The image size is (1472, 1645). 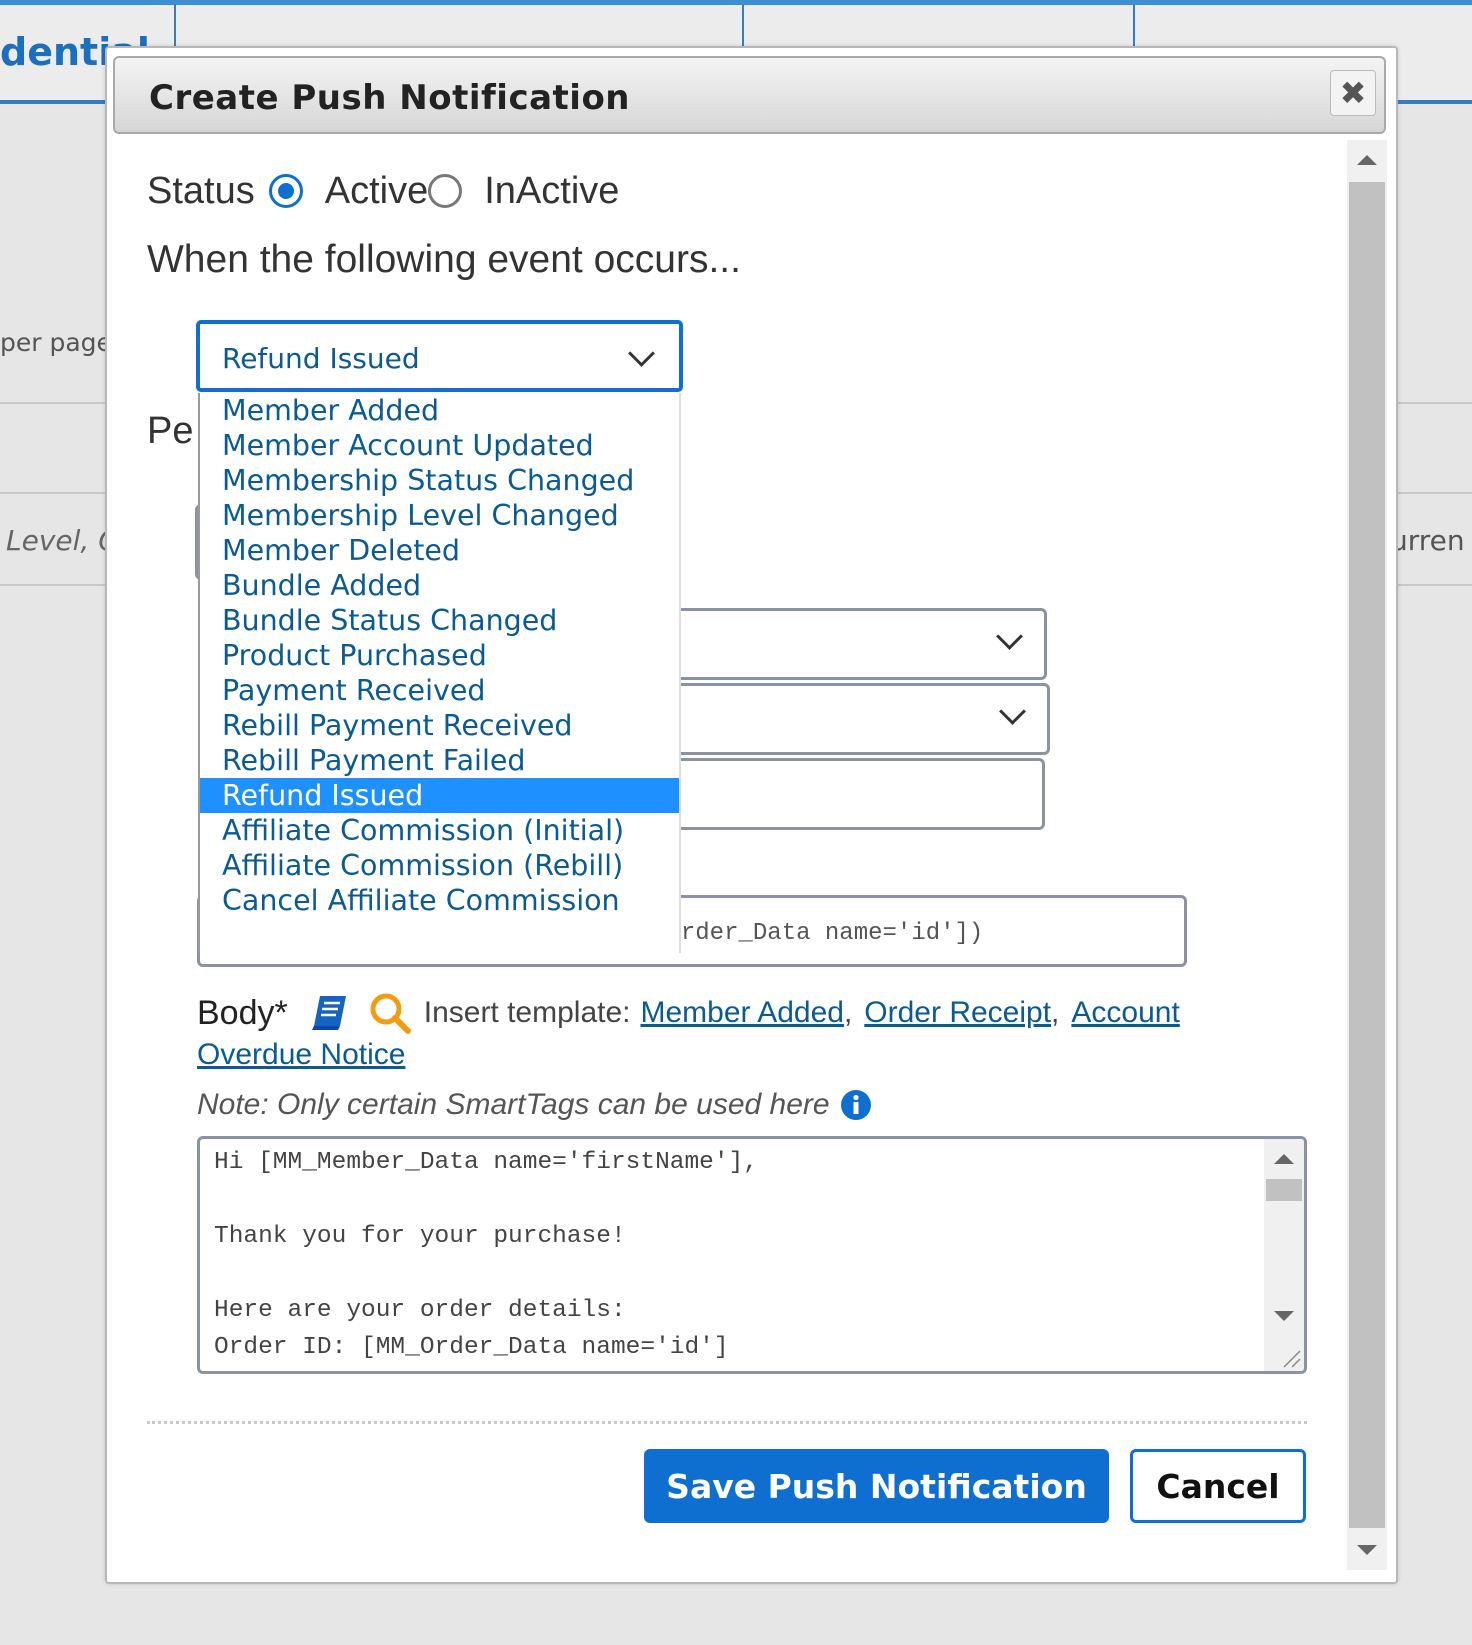 I want to click on scrollbar-thumb, so click(x=1367, y=855).